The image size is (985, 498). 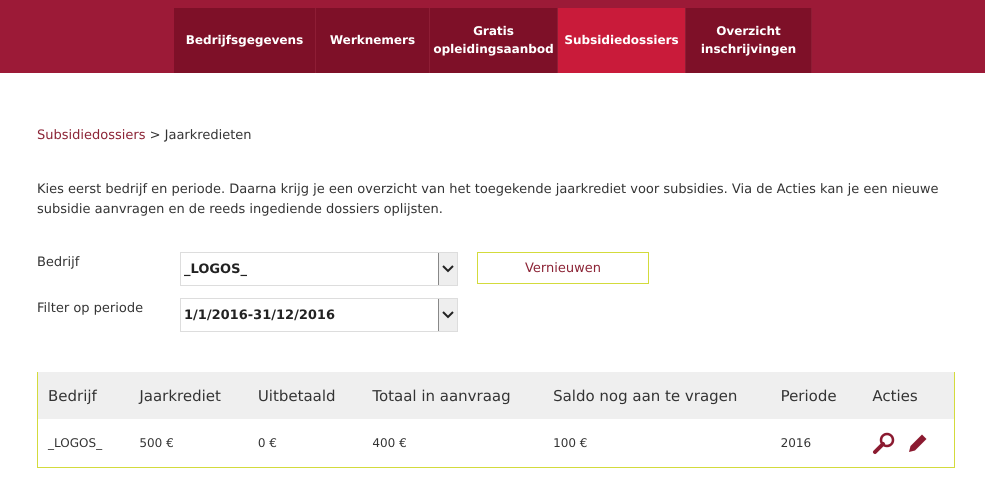 What do you see at coordinates (816, 443) in the screenshot?
I see `table-cell: 2016` at bounding box center [816, 443].